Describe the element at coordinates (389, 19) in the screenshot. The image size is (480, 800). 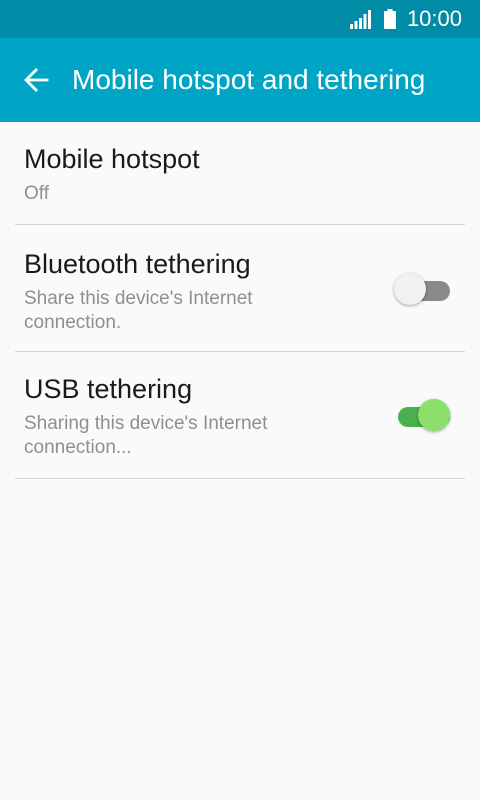
I see `battery-icon` at that location.